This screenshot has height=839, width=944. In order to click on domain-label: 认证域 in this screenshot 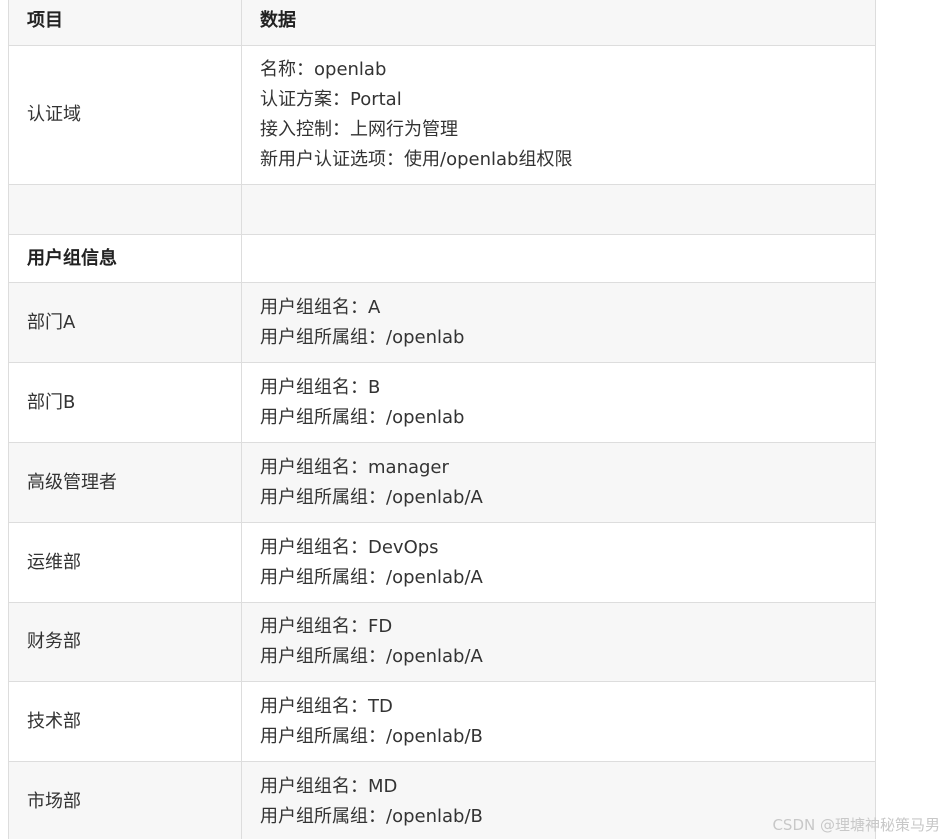, I will do `click(125, 115)`.